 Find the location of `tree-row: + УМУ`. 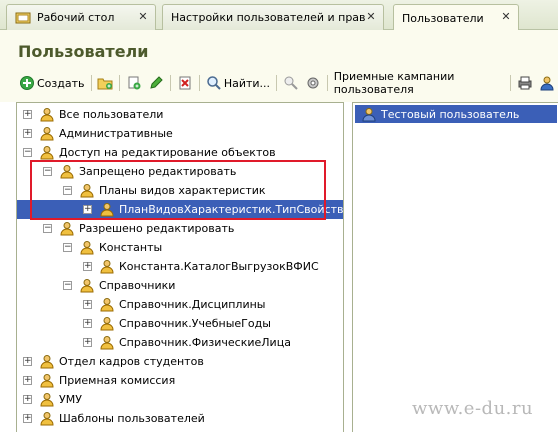

tree-row: + УМУ is located at coordinates (180, 399).